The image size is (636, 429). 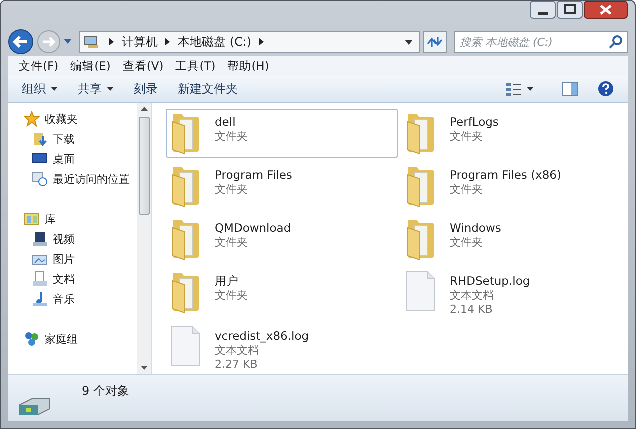 What do you see at coordinates (506, 175) in the screenshot?
I see `file-name: Program Files (x86)` at bounding box center [506, 175].